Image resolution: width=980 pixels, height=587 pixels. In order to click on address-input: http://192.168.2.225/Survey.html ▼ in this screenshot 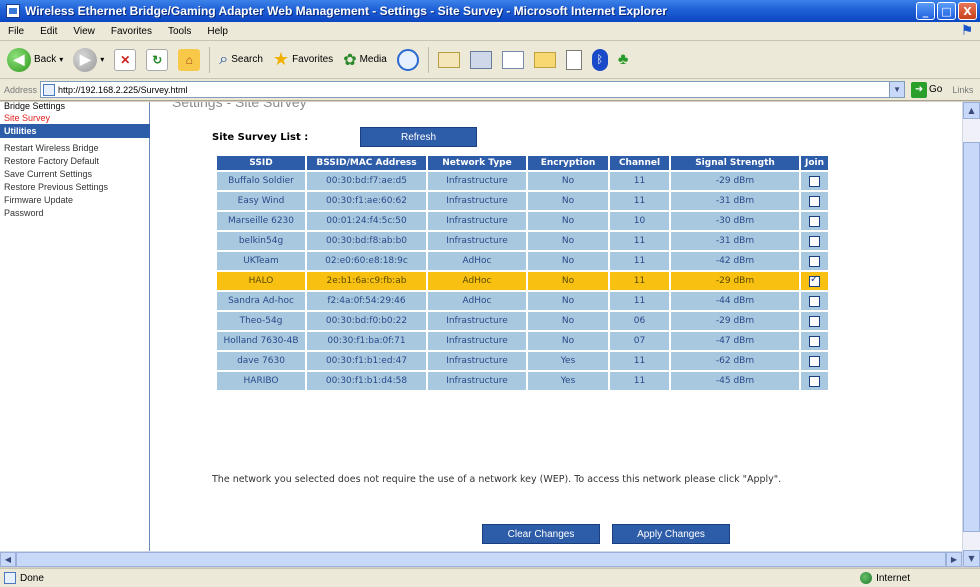, I will do `click(473, 89)`.